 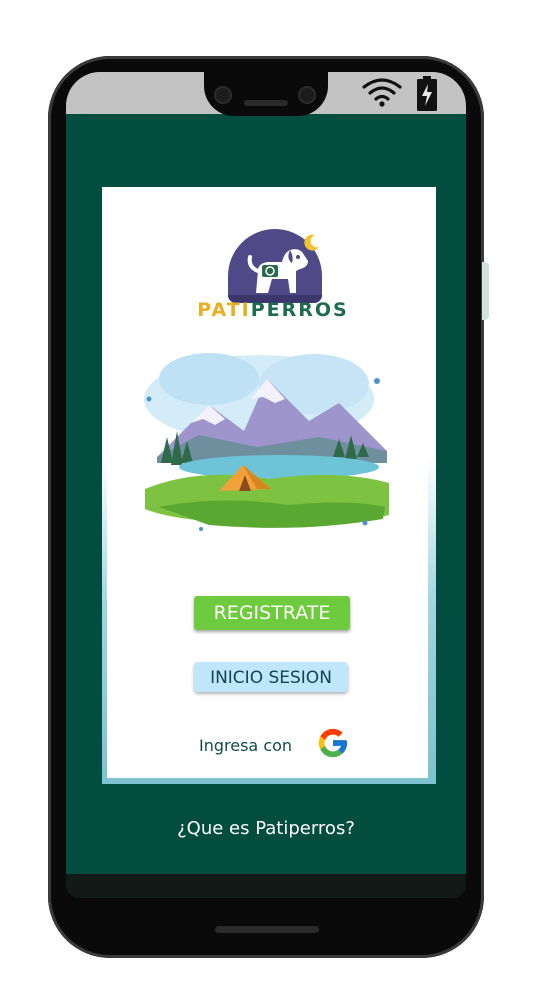 What do you see at coordinates (382, 92) in the screenshot?
I see `wifi-icon` at bounding box center [382, 92].